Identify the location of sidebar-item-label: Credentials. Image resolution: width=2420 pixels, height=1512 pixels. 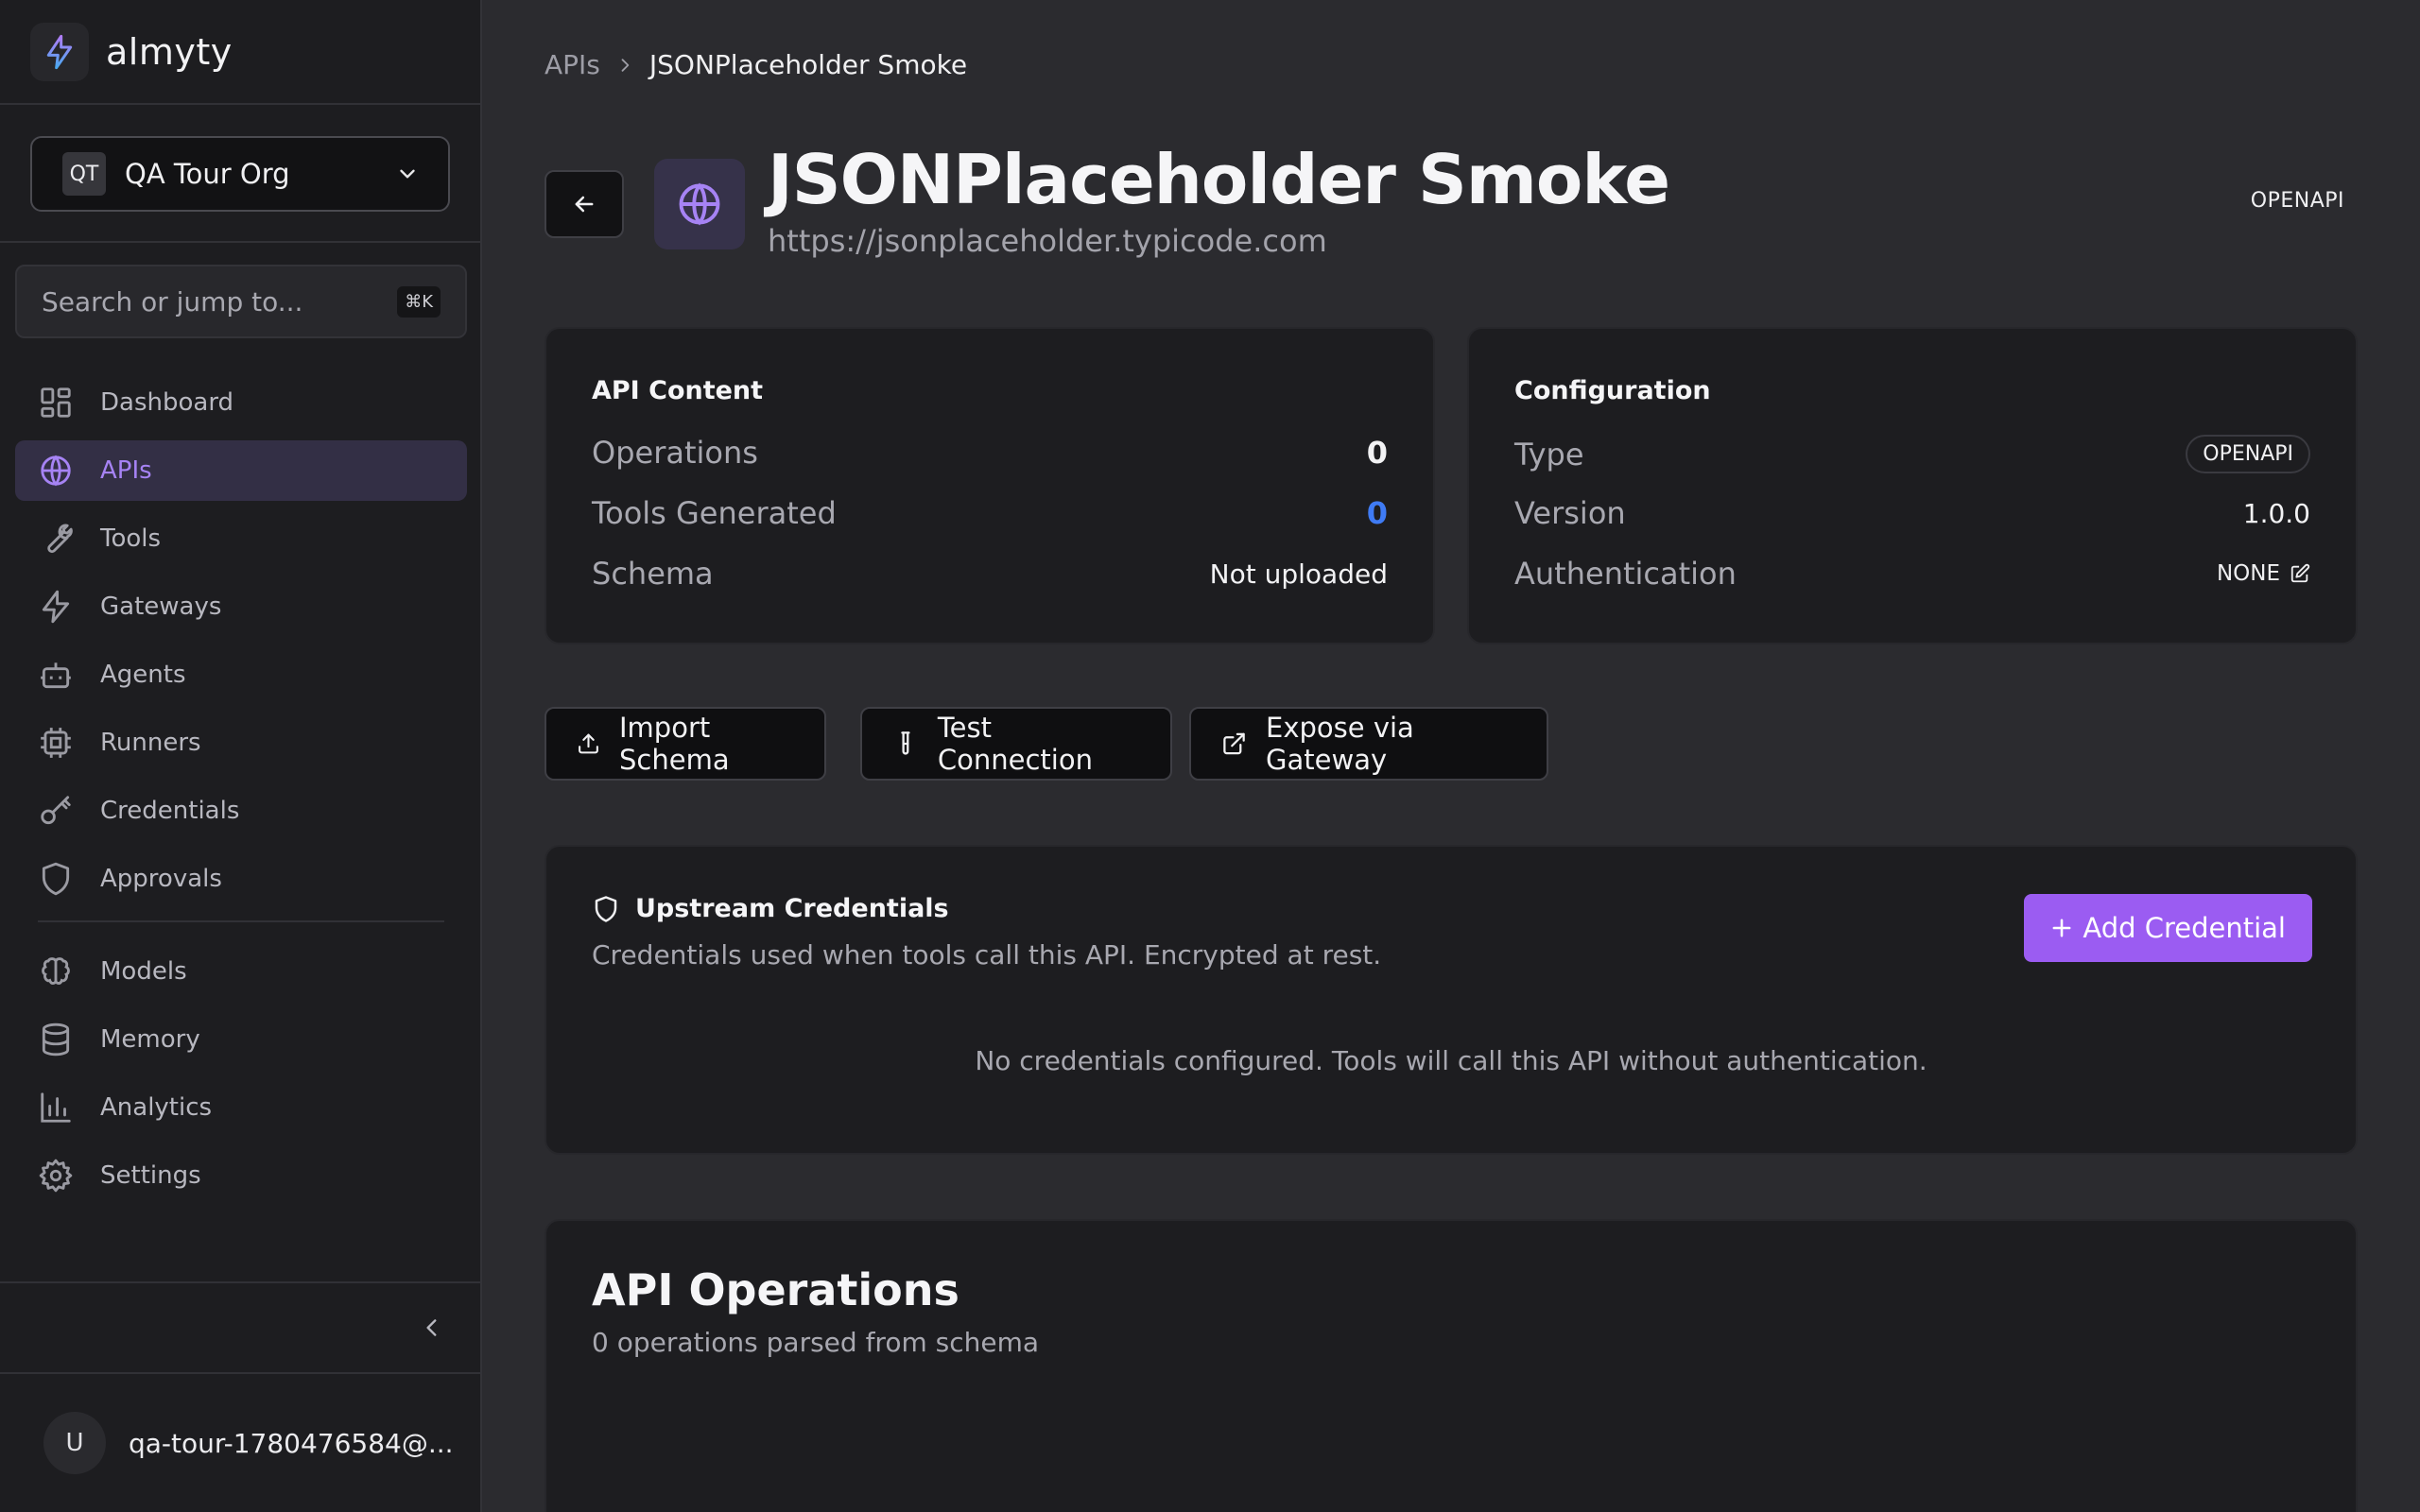
(170, 811).